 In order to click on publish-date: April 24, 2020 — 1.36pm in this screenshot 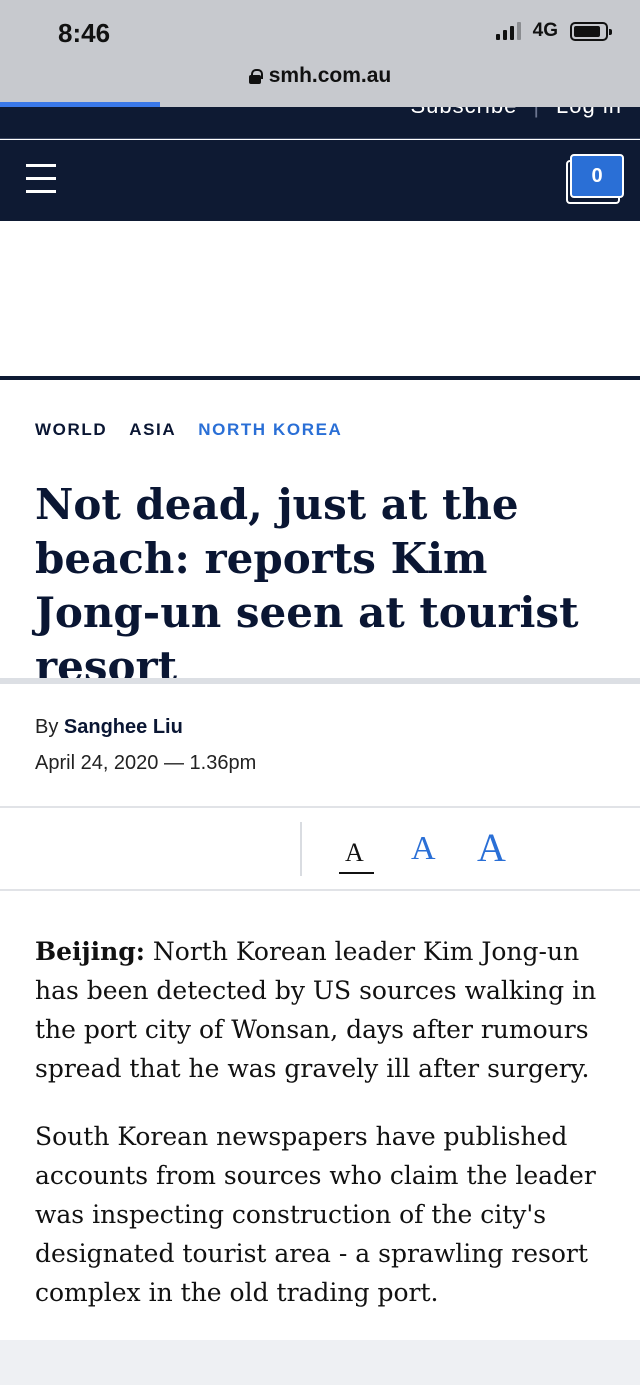, I will do `click(146, 763)`.